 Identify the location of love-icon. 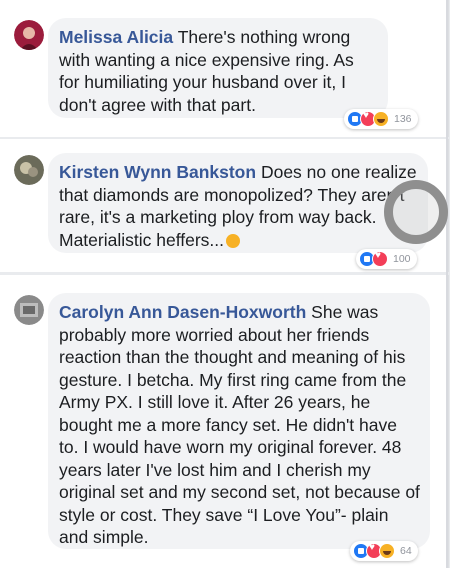
(380, 258).